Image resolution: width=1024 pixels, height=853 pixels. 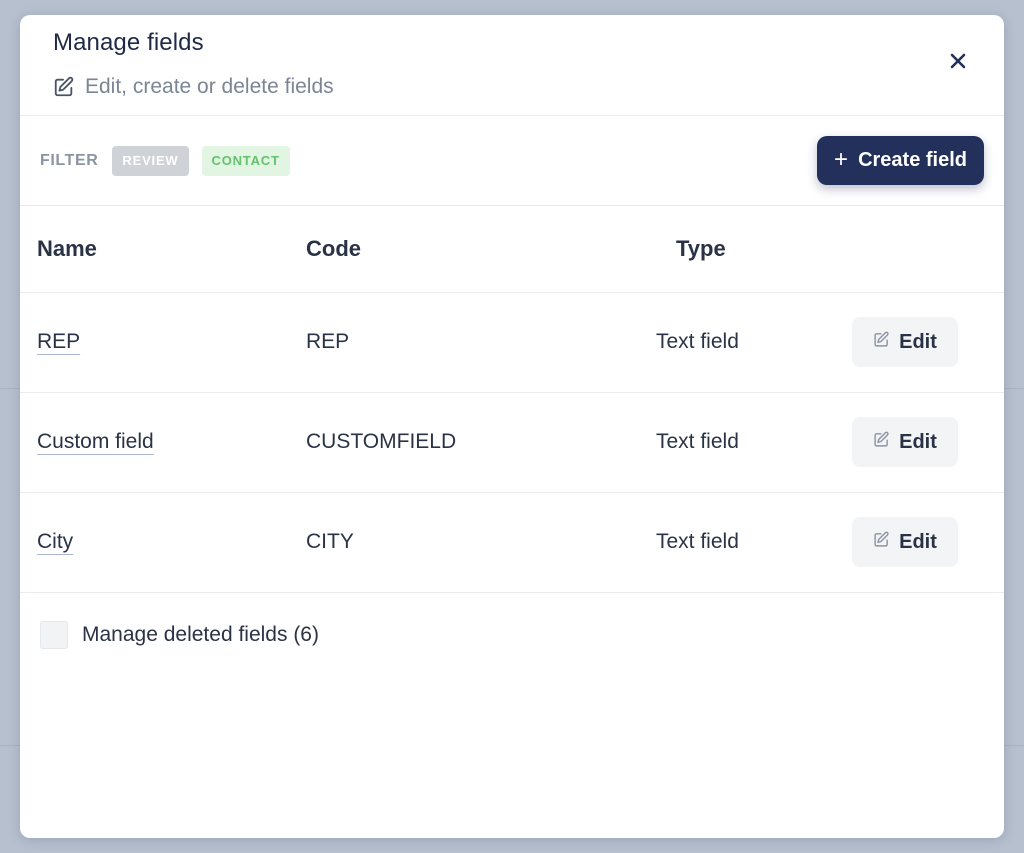 I want to click on modal-subtitle-text: Edit, create or delete fields, so click(x=209, y=86).